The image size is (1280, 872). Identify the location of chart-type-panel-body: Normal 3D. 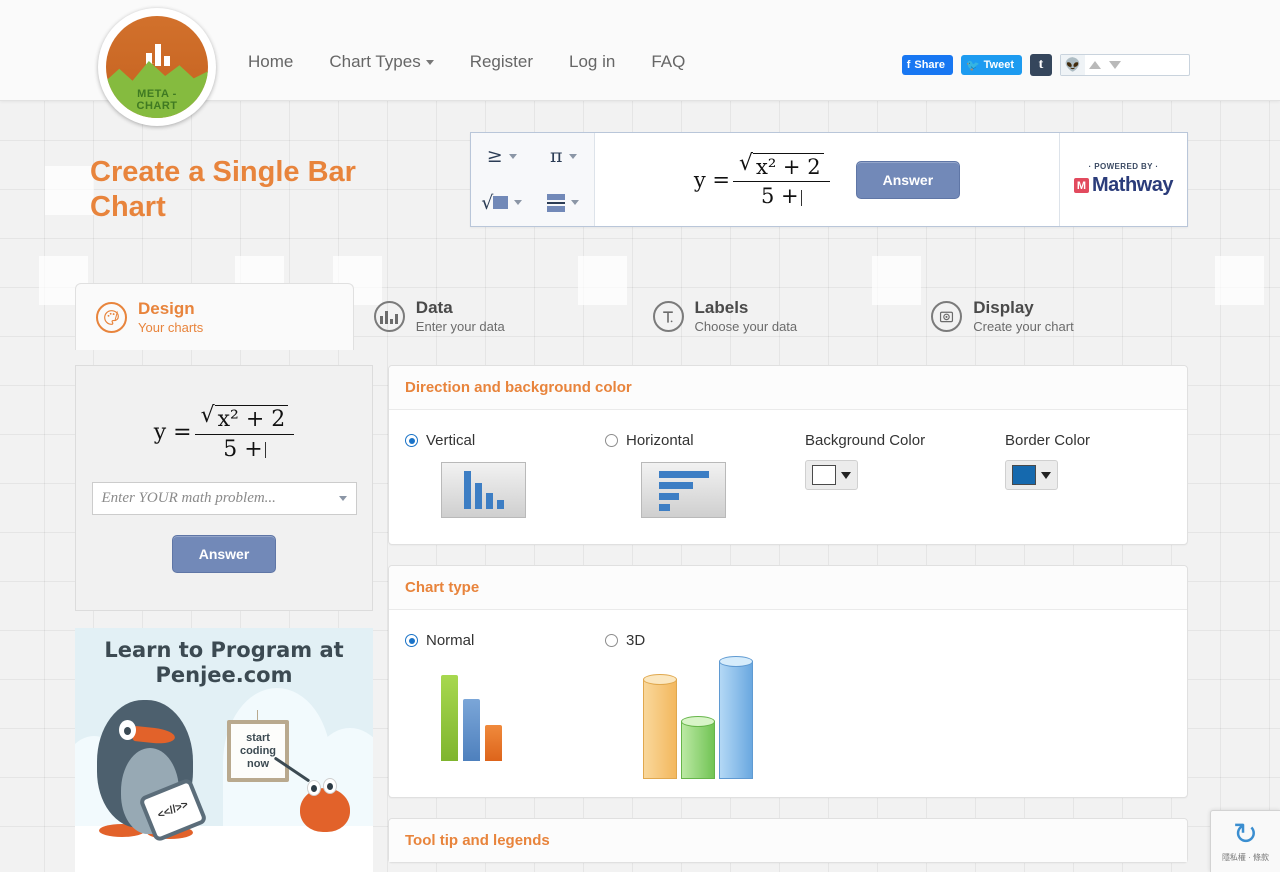
(788, 703).